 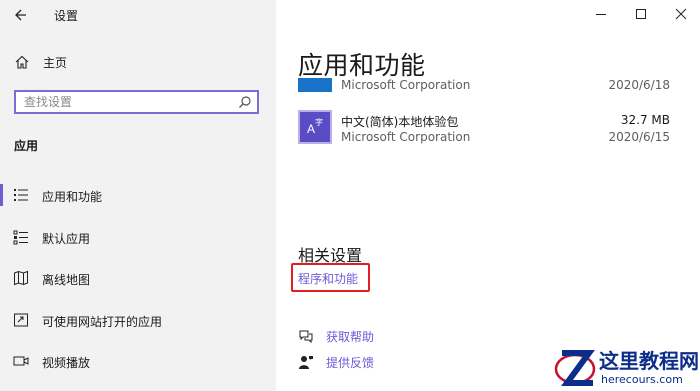 I want to click on maximize-icon, so click(x=641, y=14).